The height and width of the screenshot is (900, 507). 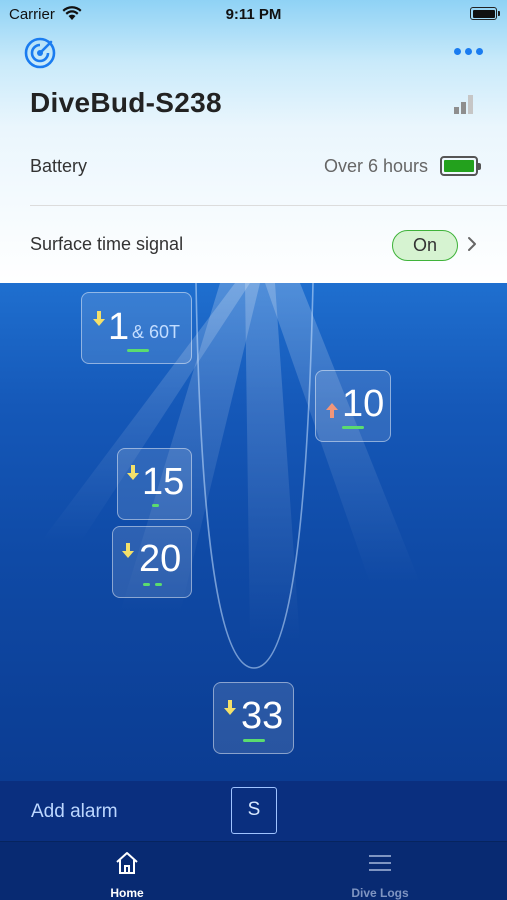 I want to click on status-battery-icon, so click(x=485, y=13).